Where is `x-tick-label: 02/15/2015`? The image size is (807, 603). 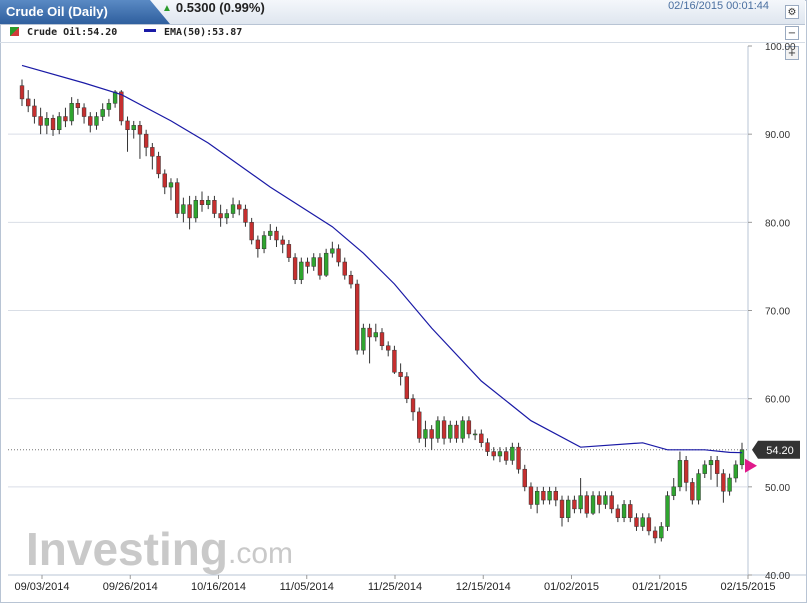
x-tick-label: 02/15/2015 is located at coordinates (747, 587).